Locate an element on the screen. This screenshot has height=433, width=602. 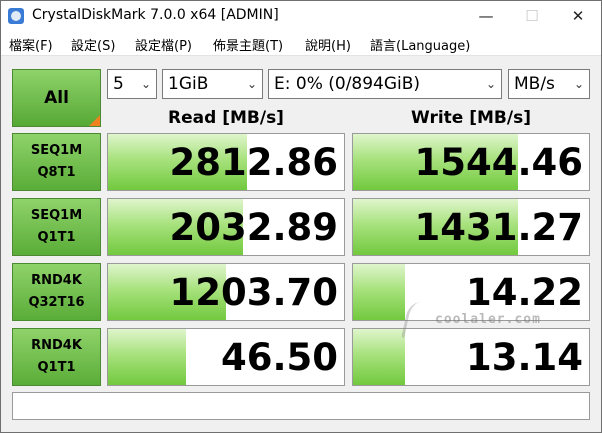
corner-marker is located at coordinates (94, 120).